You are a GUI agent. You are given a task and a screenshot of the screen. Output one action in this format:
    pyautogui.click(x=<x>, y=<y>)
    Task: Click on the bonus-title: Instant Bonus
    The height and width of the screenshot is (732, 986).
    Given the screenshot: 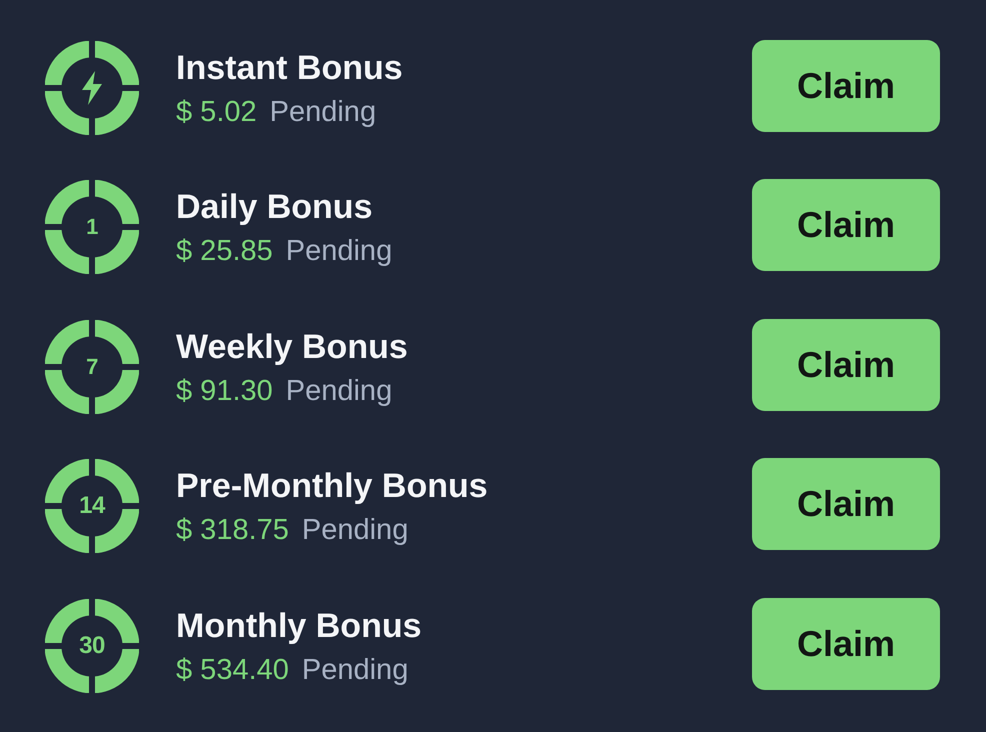 What is the action you would take?
    pyautogui.click(x=289, y=68)
    